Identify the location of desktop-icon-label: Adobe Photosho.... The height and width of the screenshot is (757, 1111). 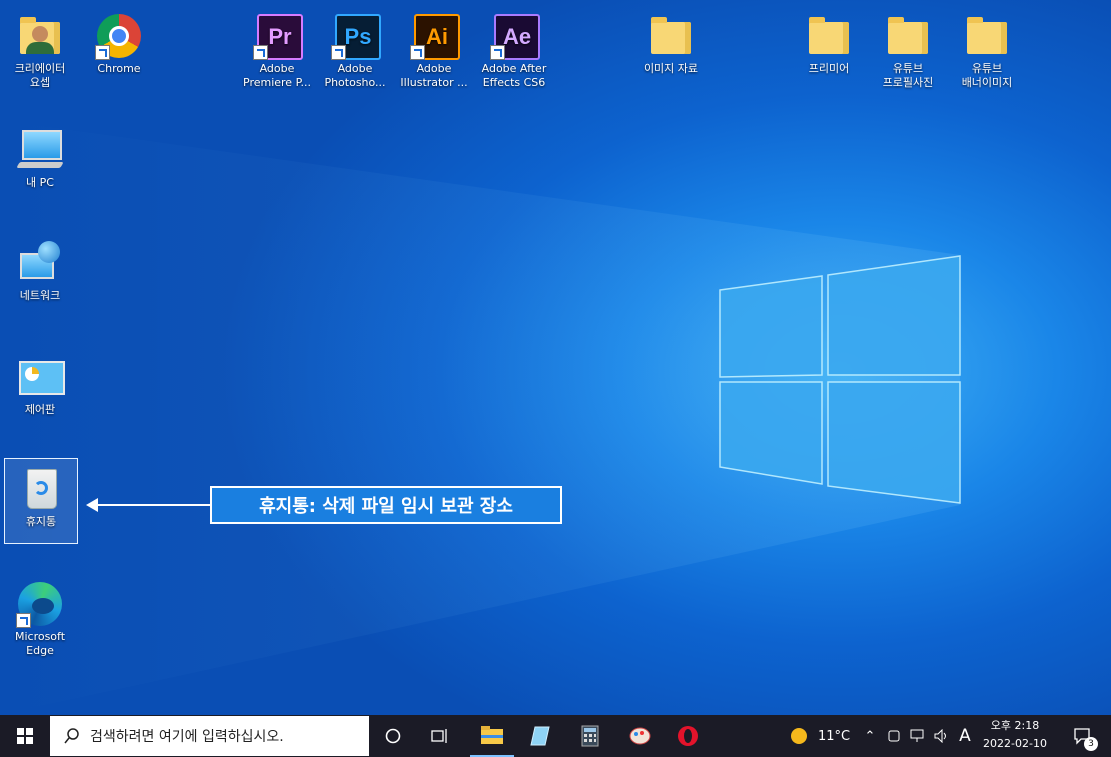
(355, 75).